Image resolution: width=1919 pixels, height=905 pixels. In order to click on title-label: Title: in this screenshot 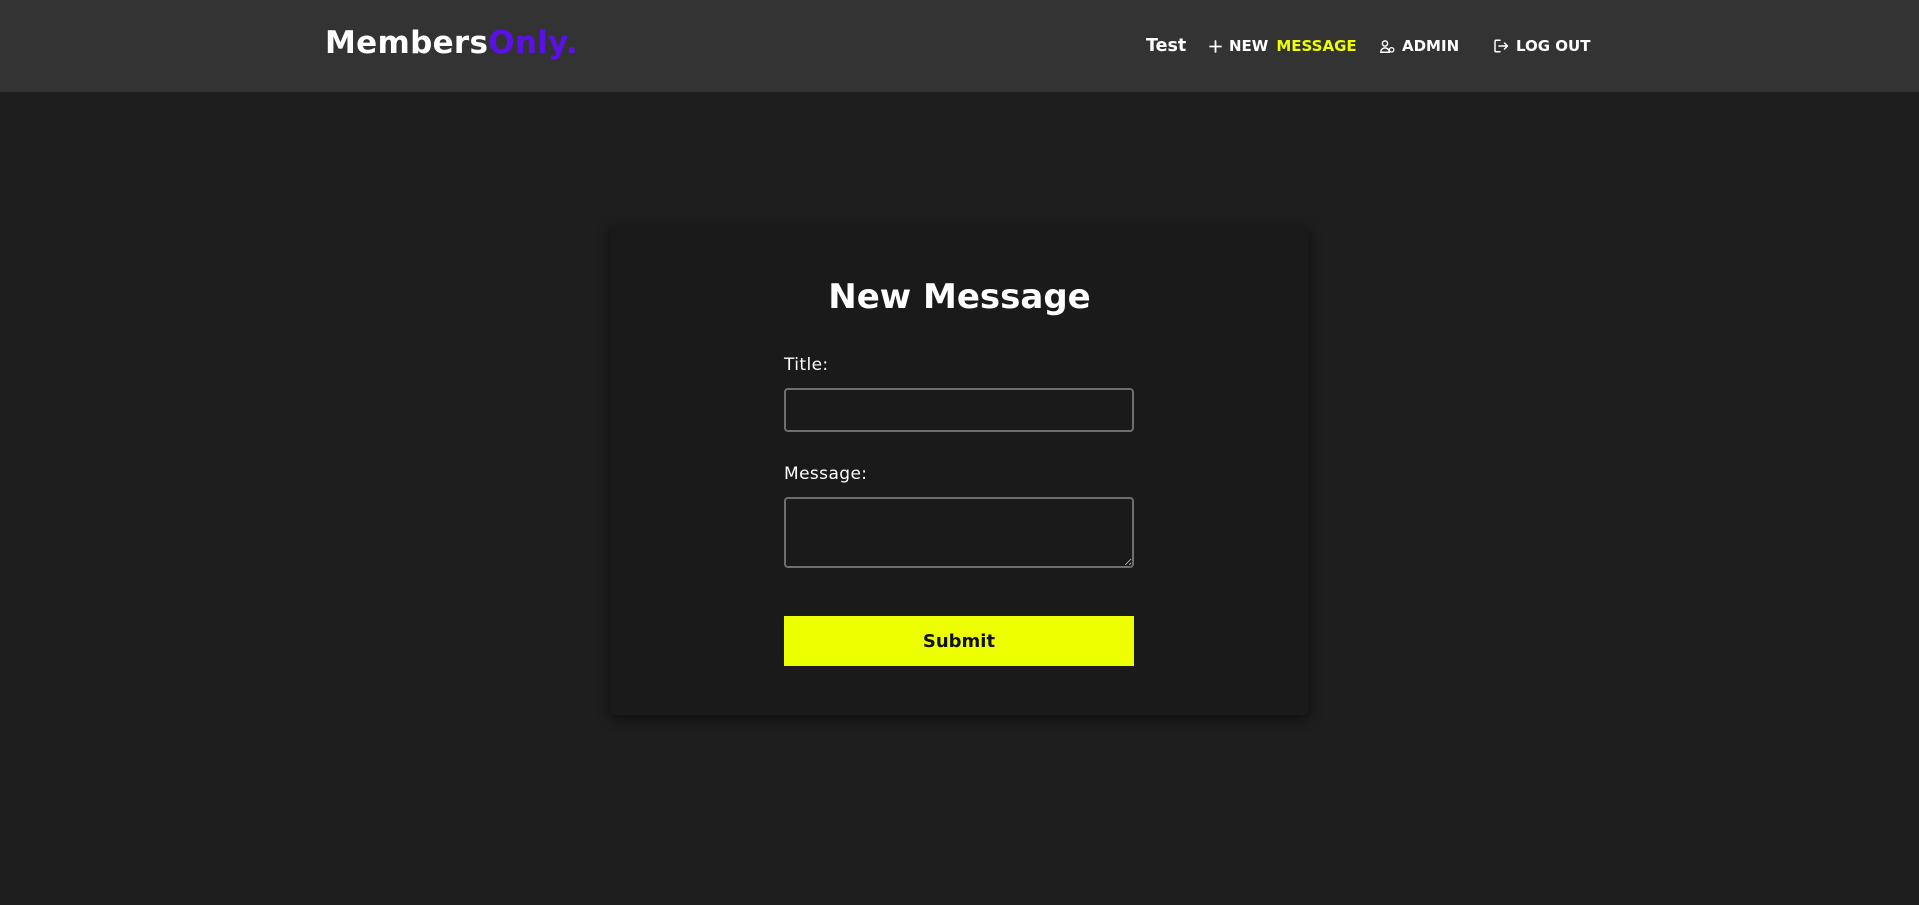, I will do `click(806, 365)`.